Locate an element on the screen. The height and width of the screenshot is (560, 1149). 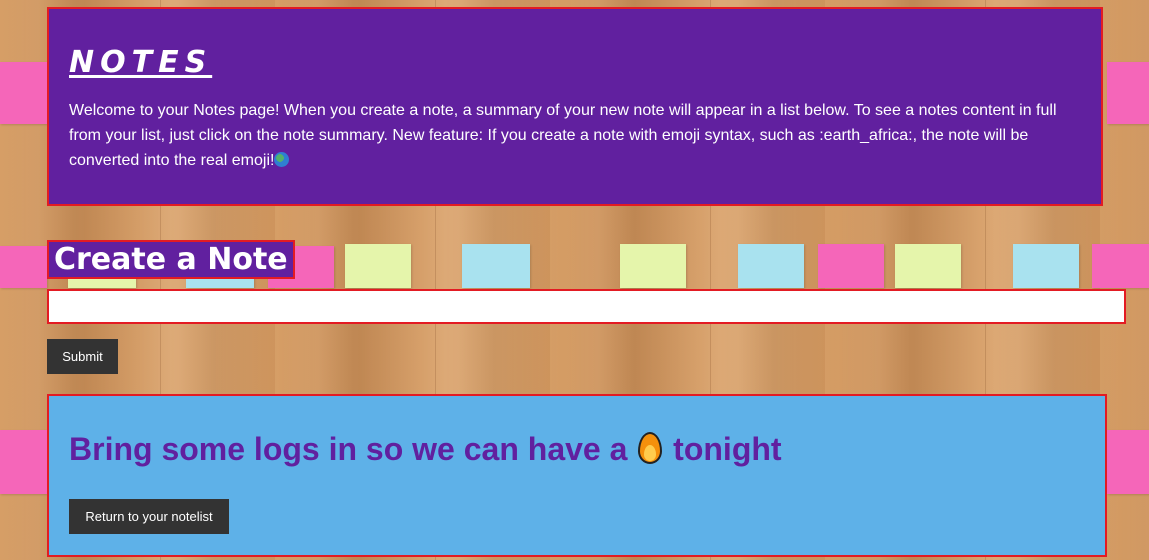
page-title: NOTES is located at coordinates (141, 62).